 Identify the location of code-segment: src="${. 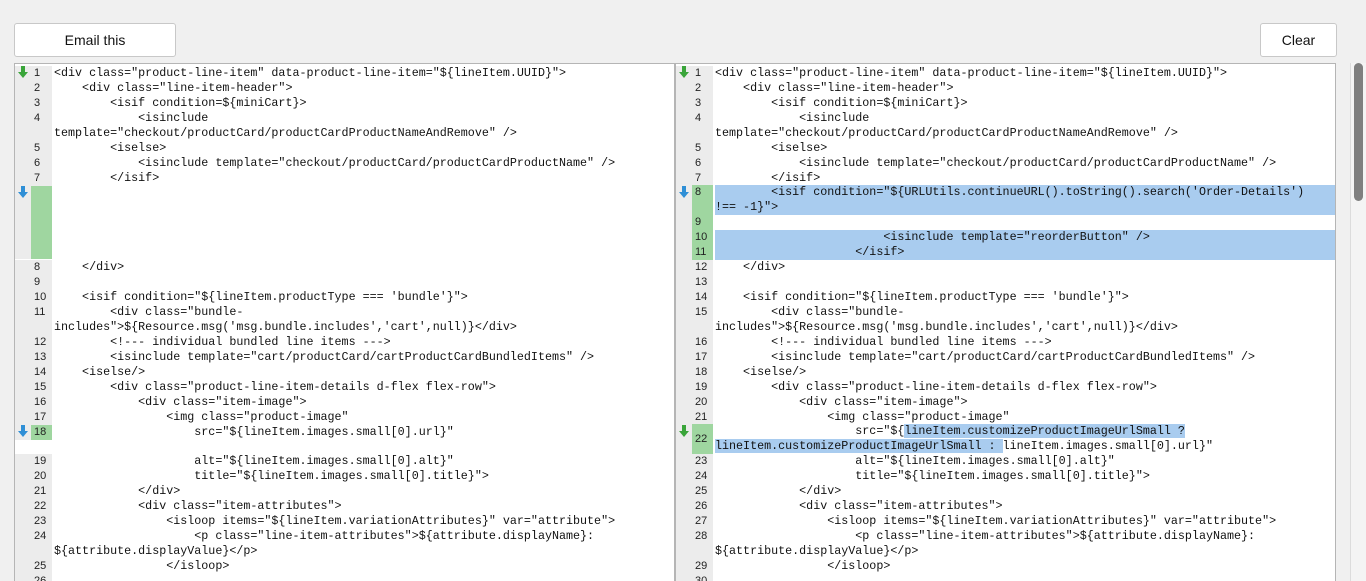
(810, 431).